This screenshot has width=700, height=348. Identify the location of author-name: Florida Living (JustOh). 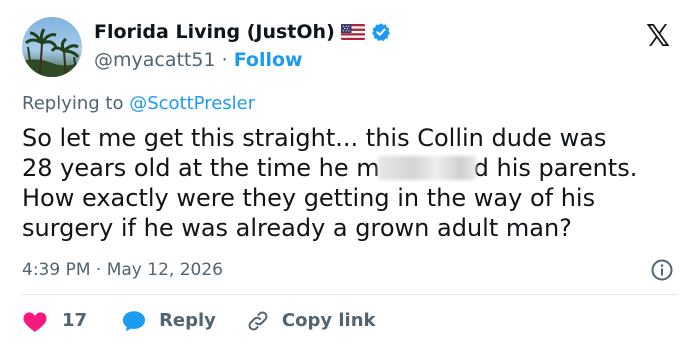
(214, 32).